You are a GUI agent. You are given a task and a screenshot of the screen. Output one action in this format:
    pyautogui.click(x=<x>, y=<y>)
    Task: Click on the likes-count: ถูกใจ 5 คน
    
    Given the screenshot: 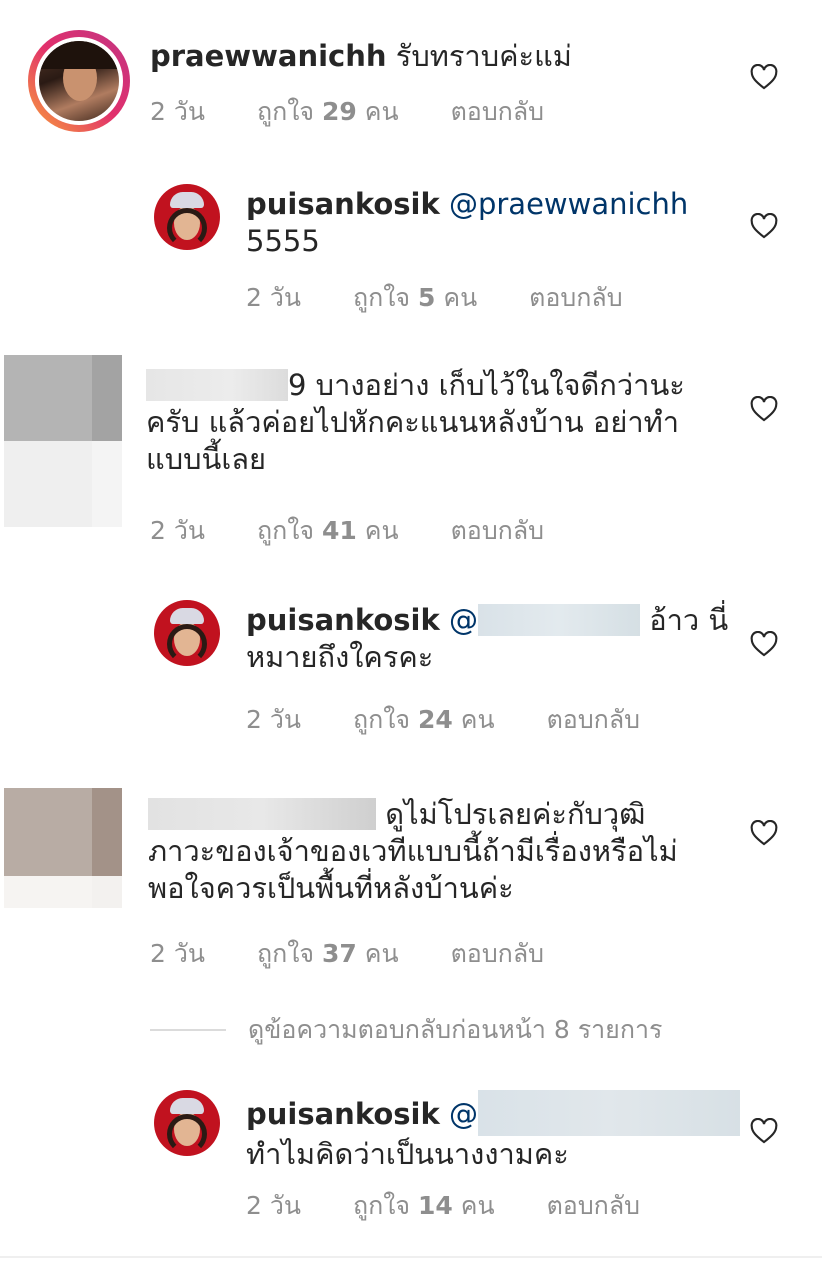 What is the action you would take?
    pyautogui.click(x=415, y=297)
    